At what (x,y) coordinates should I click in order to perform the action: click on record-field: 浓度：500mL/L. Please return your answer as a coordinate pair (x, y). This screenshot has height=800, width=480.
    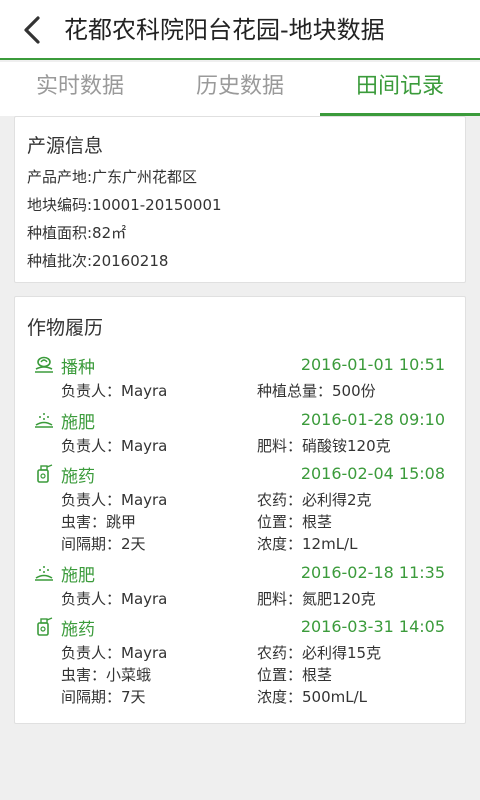
    Looking at the image, I should click on (312, 697).